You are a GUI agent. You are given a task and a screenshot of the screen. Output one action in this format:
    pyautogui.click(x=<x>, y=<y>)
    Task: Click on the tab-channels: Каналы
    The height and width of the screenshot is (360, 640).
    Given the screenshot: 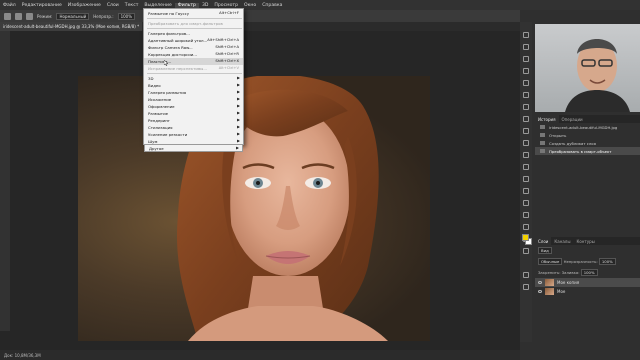 What is the action you would take?
    pyautogui.click(x=562, y=241)
    